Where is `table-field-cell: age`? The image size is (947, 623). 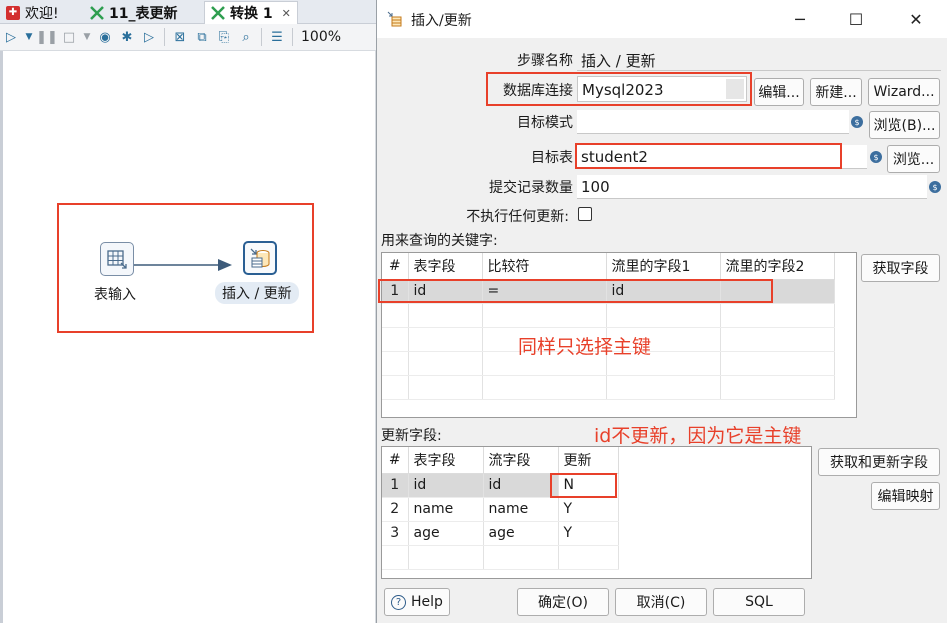 table-field-cell: age is located at coordinates (446, 533).